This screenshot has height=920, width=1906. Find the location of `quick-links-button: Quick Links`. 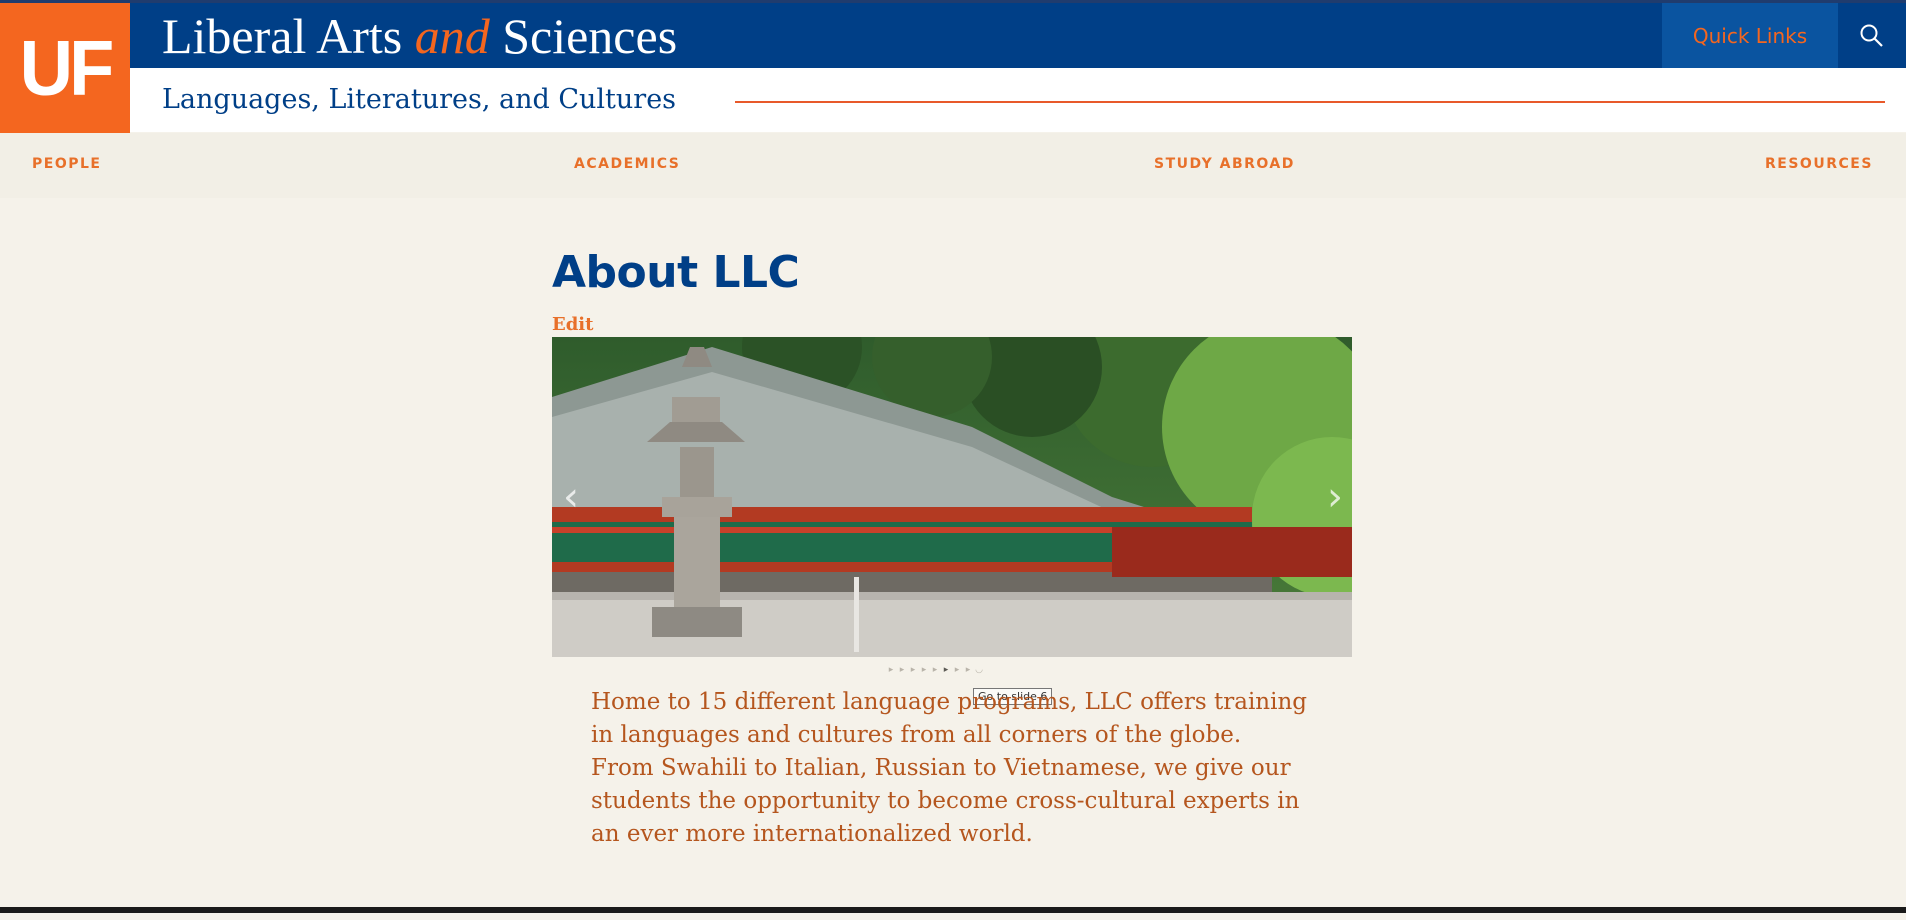

quick-links-button: Quick Links is located at coordinates (1750, 35).